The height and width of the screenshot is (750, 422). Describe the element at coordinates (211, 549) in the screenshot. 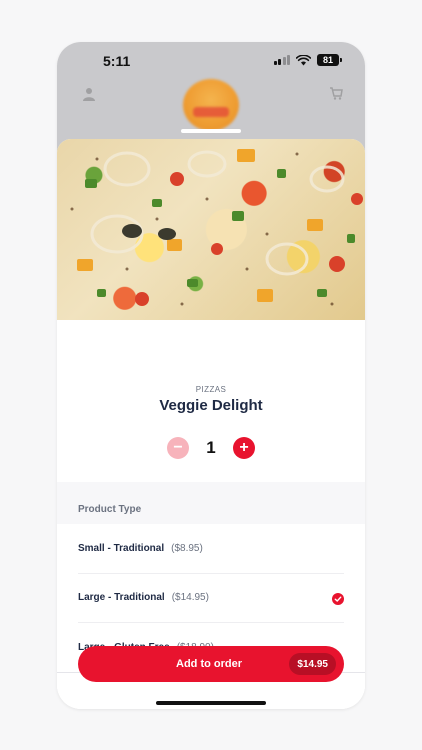

I see `option-small-traditional: Small - Traditional ($8.95)` at that location.